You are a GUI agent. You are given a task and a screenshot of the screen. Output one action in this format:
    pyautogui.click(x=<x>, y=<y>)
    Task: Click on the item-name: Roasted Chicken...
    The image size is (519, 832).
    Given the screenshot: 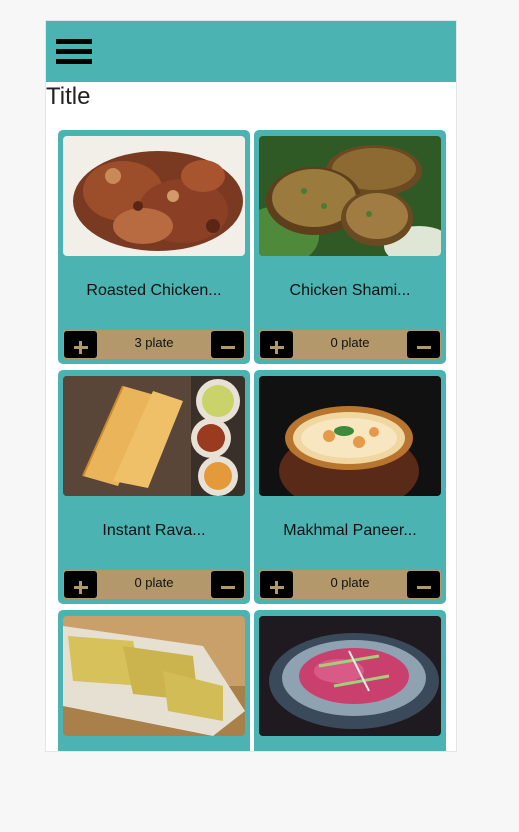 What is the action you would take?
    pyautogui.click(x=154, y=290)
    